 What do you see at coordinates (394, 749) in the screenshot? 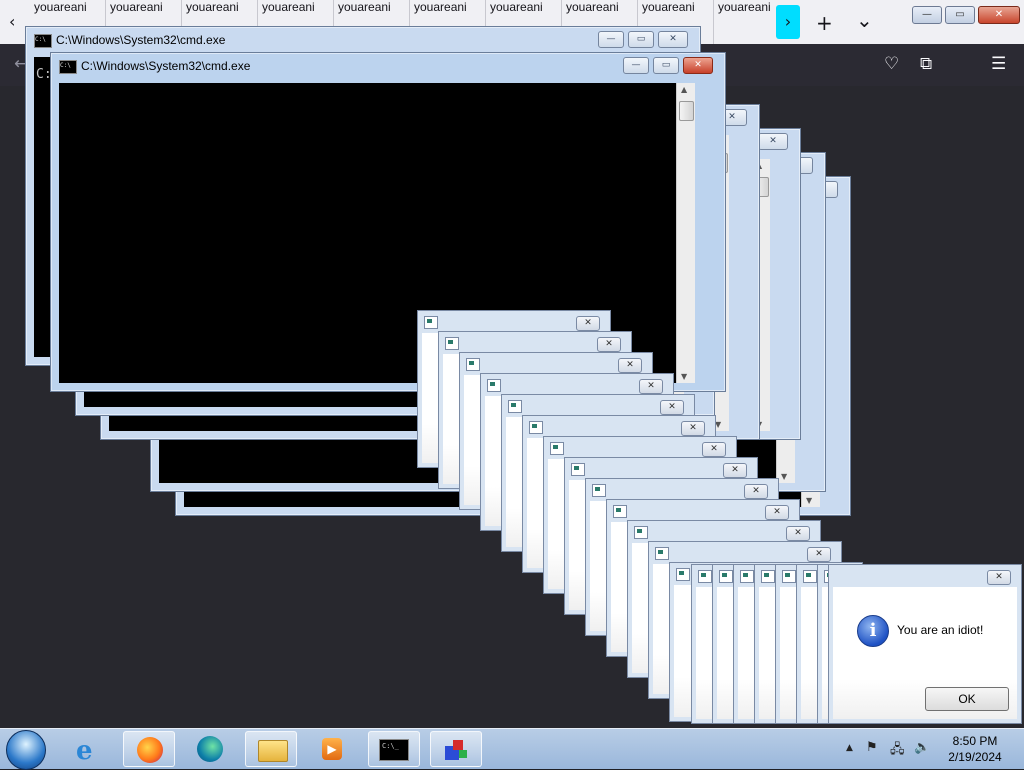
I see `cmd-taskbar-icon: C:\_` at bounding box center [394, 749].